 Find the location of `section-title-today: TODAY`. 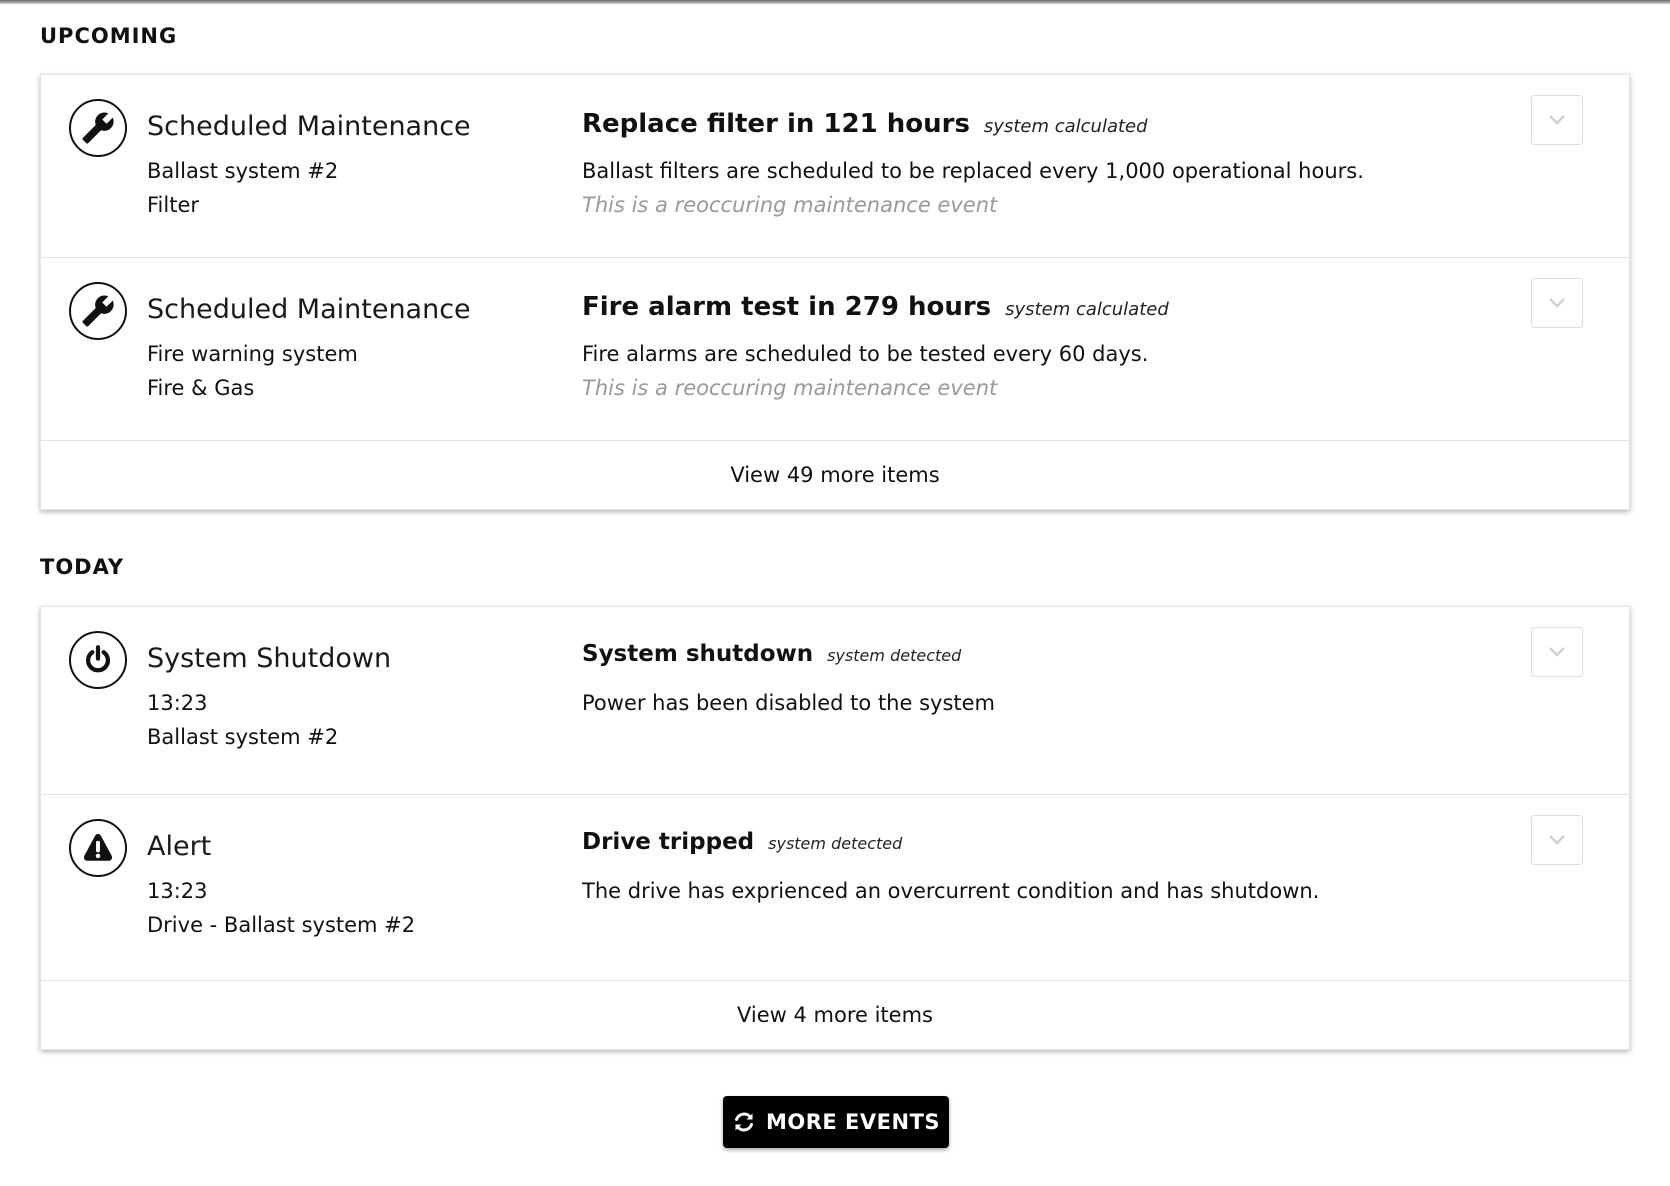

section-title-today: TODAY is located at coordinates (82, 567).